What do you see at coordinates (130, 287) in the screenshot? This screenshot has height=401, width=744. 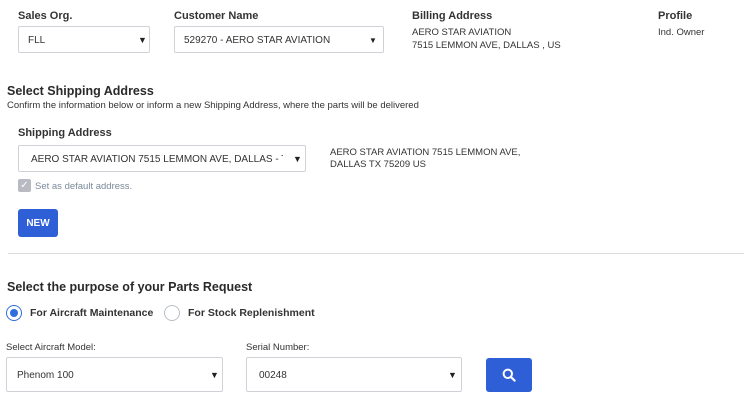 I see `purpose-section-title: Select the purpose of your Parts Request` at bounding box center [130, 287].